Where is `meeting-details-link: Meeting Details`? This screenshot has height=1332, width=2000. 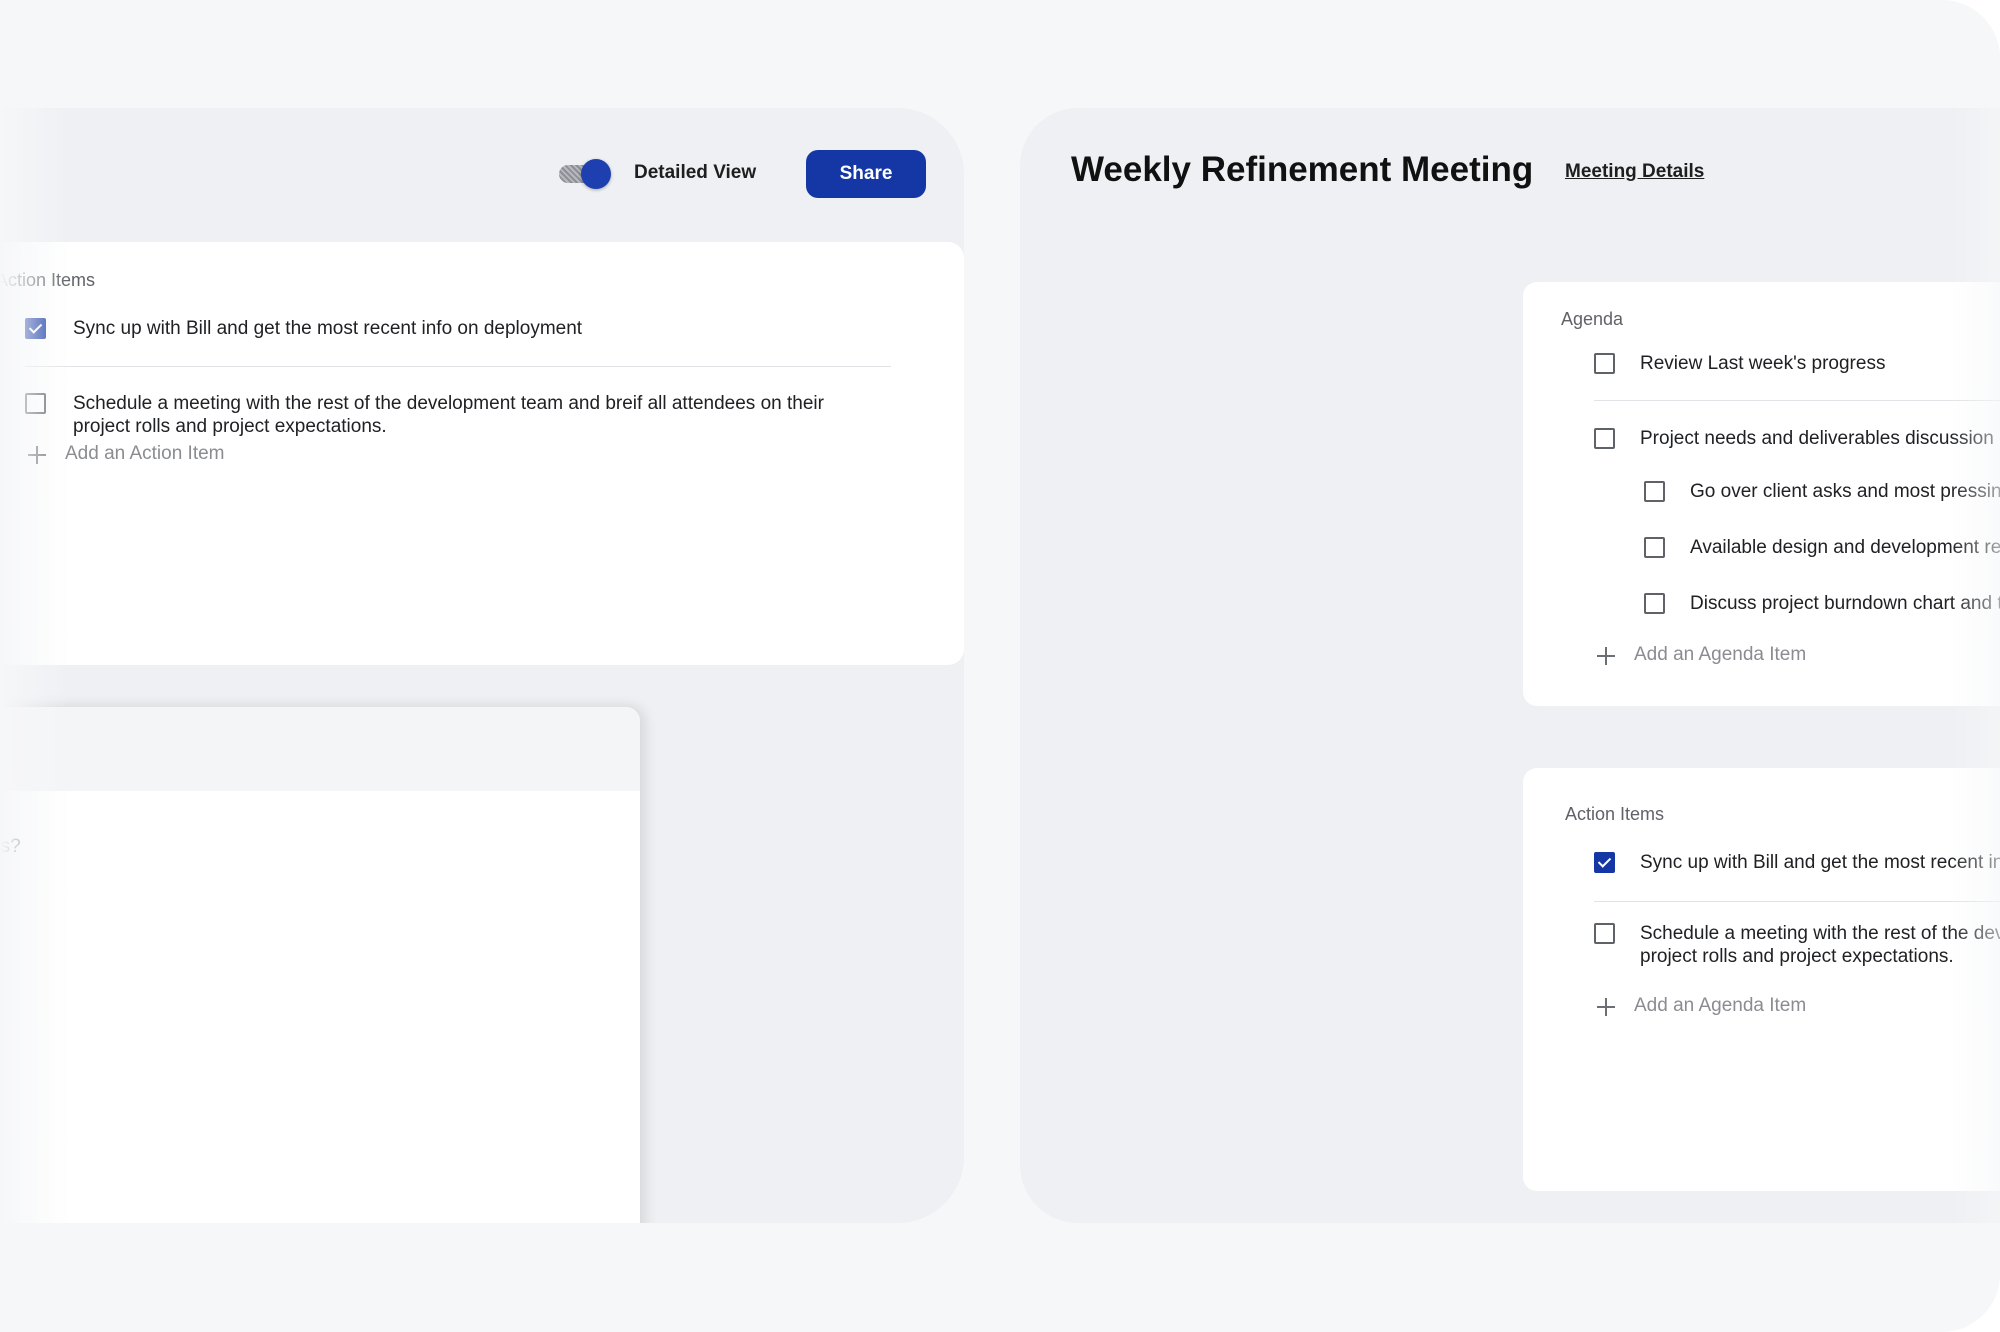 meeting-details-link: Meeting Details is located at coordinates (1634, 172).